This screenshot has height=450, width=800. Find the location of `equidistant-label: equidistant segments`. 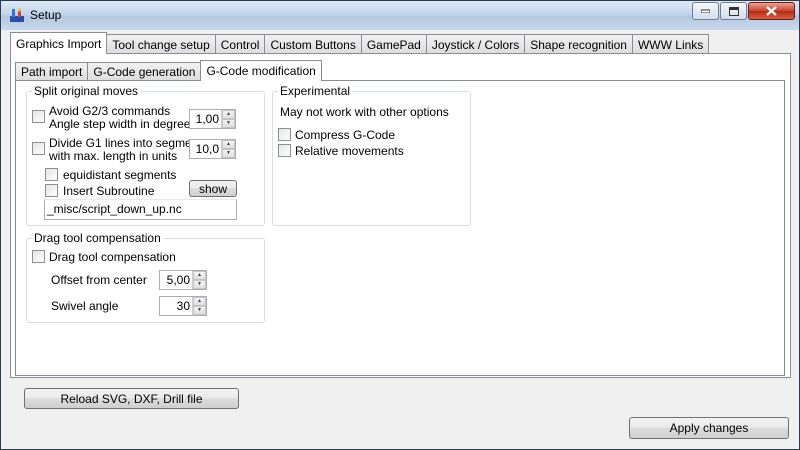

equidistant-label: equidistant segments is located at coordinates (120, 175).